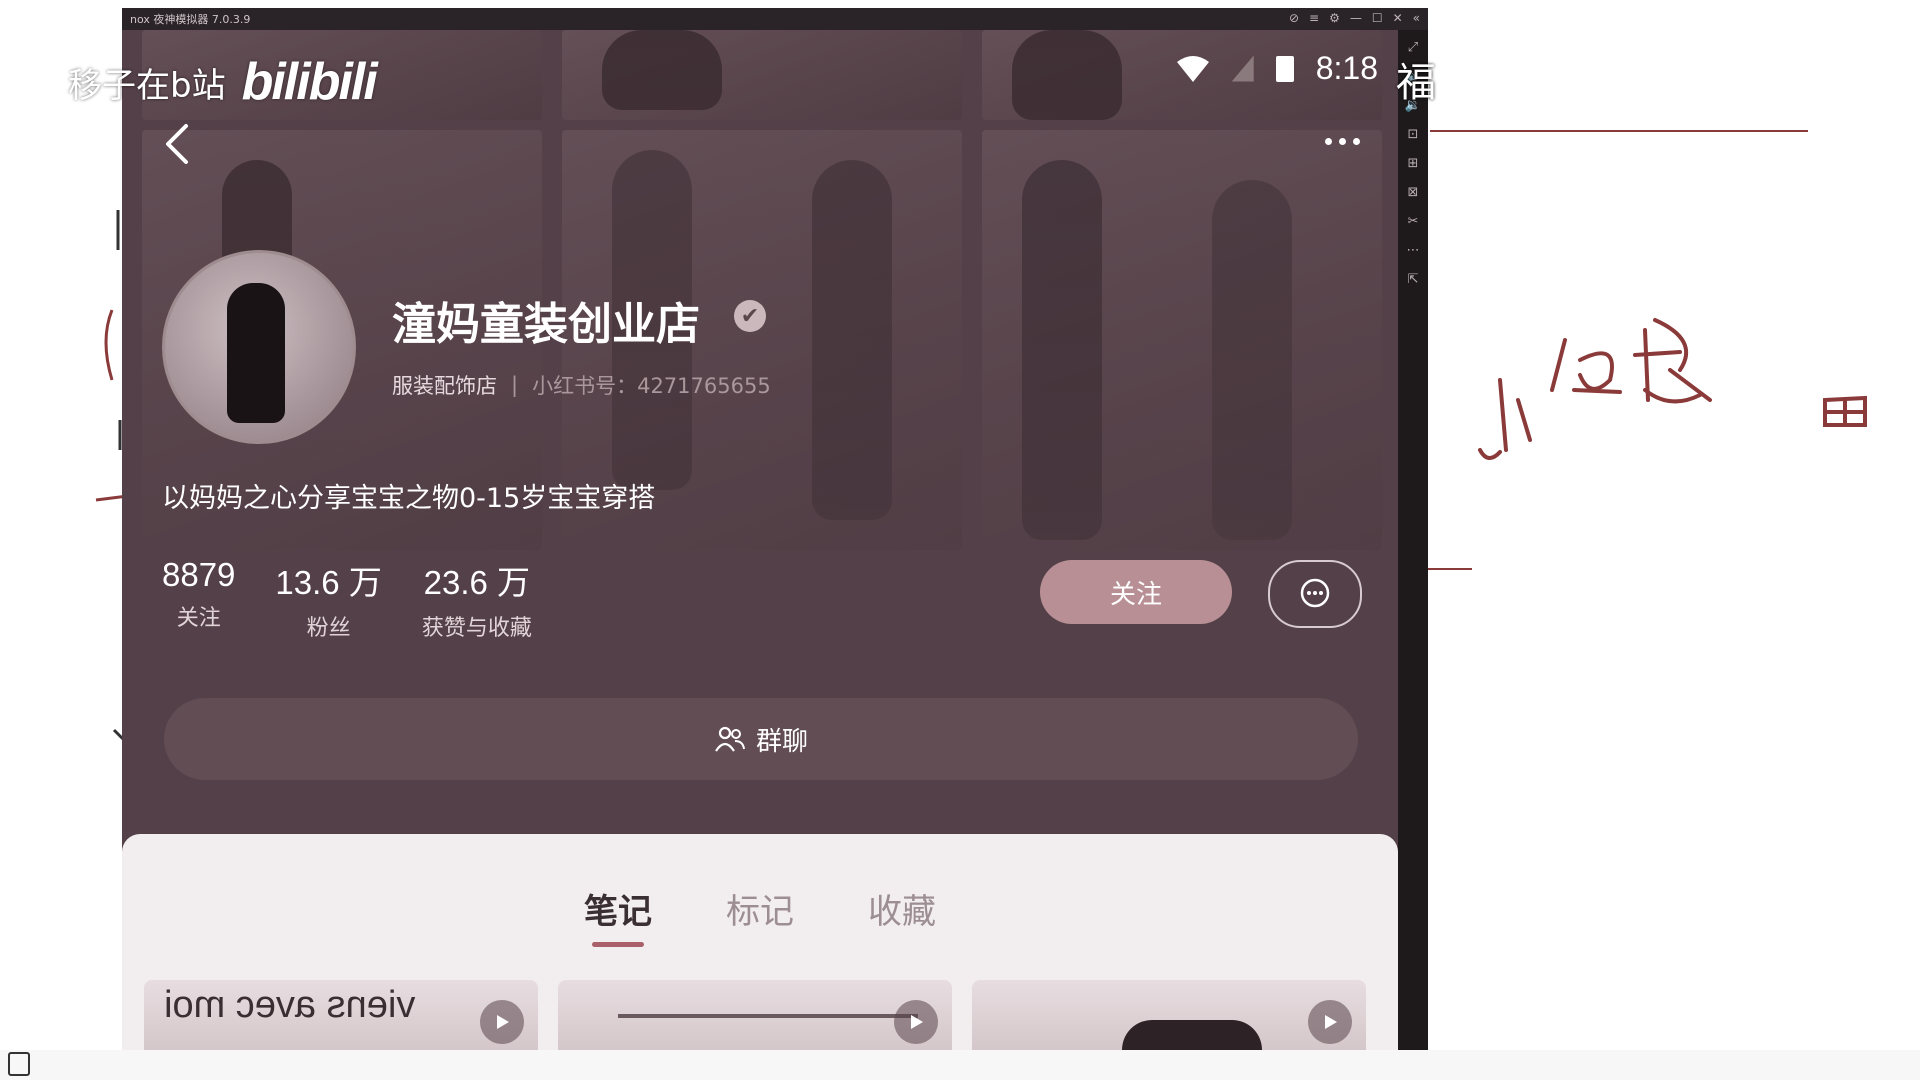 This screenshot has width=1920, height=1080. I want to click on close-icon: ✕, so click(1398, 18).